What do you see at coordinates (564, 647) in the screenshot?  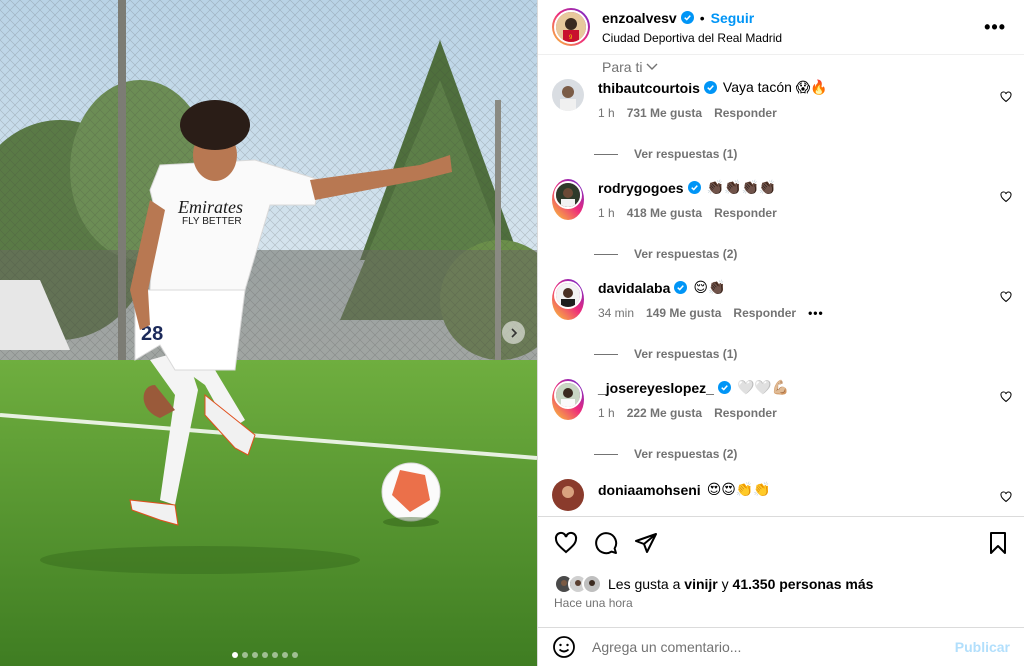 I see `emoji-icon` at bounding box center [564, 647].